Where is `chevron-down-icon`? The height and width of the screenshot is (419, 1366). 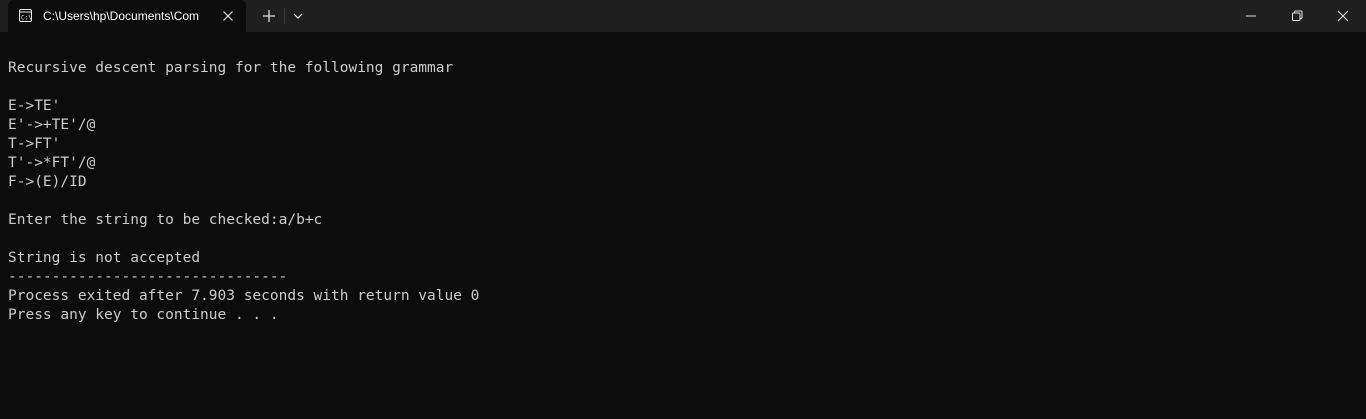
chevron-down-icon is located at coordinates (298, 16).